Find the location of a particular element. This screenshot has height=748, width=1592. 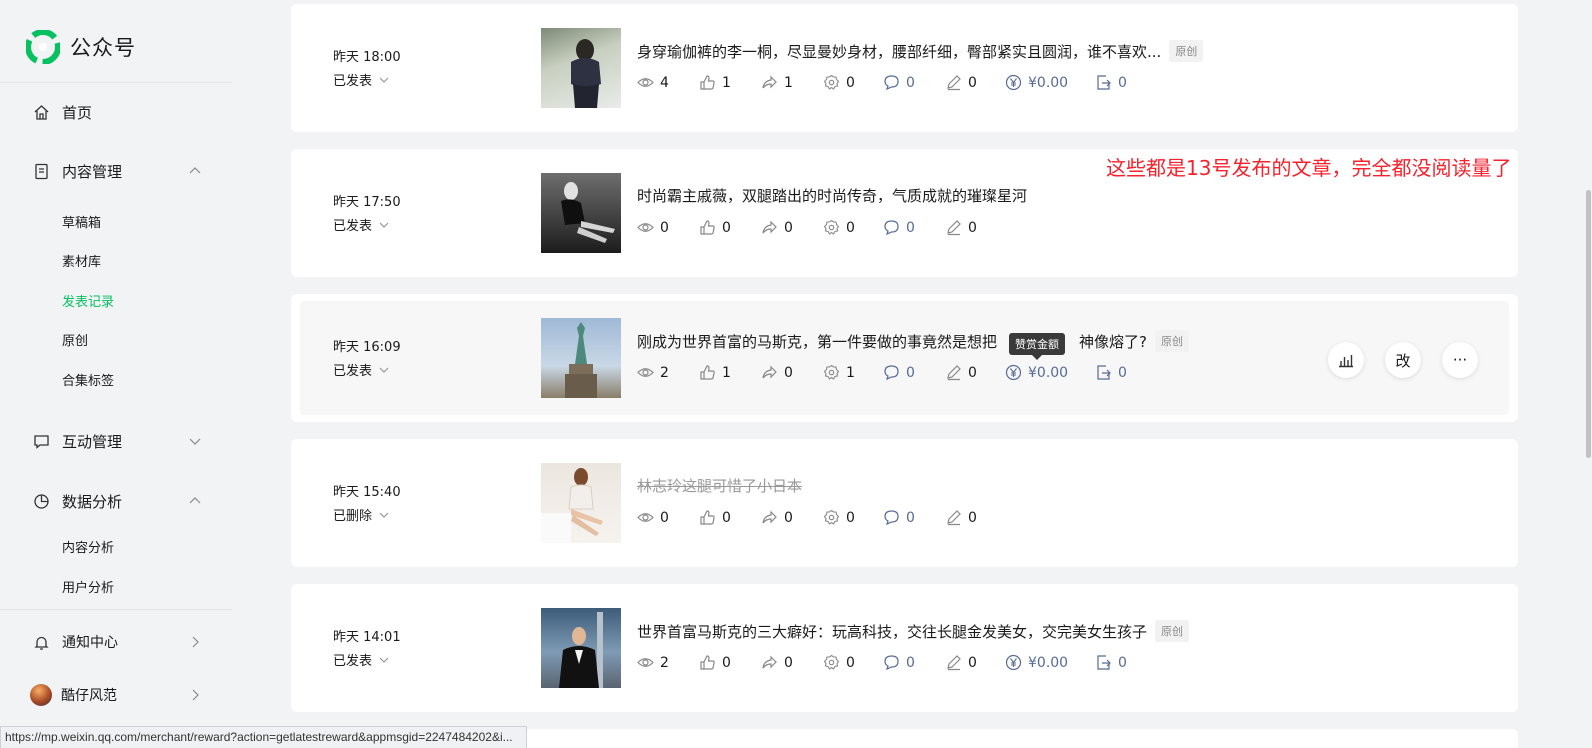

chat-icon is located at coordinates (41, 441).